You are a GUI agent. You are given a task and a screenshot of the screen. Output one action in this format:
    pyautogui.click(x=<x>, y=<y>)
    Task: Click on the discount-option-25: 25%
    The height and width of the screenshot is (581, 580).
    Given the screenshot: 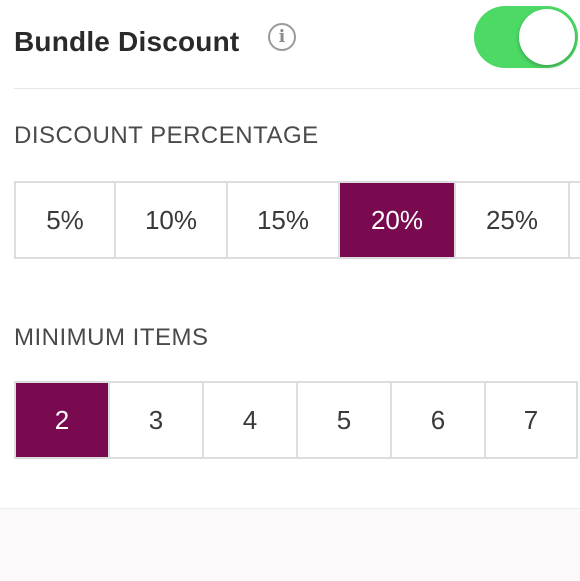 What is the action you would take?
    pyautogui.click(x=513, y=220)
    